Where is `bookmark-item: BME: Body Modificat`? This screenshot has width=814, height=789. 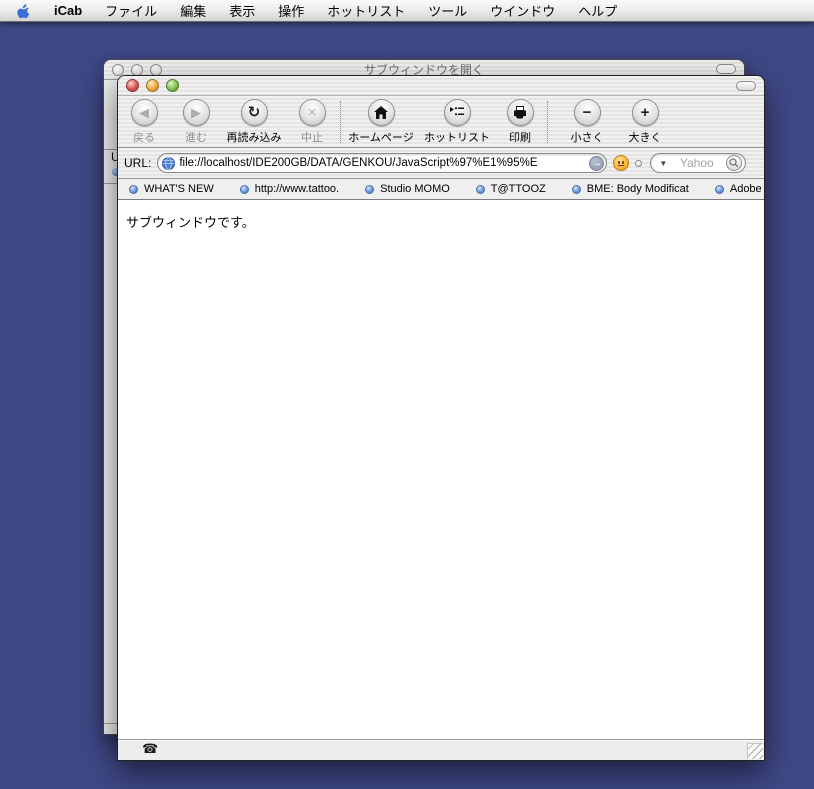
bookmark-item: BME: Body Modificat is located at coordinates (630, 189).